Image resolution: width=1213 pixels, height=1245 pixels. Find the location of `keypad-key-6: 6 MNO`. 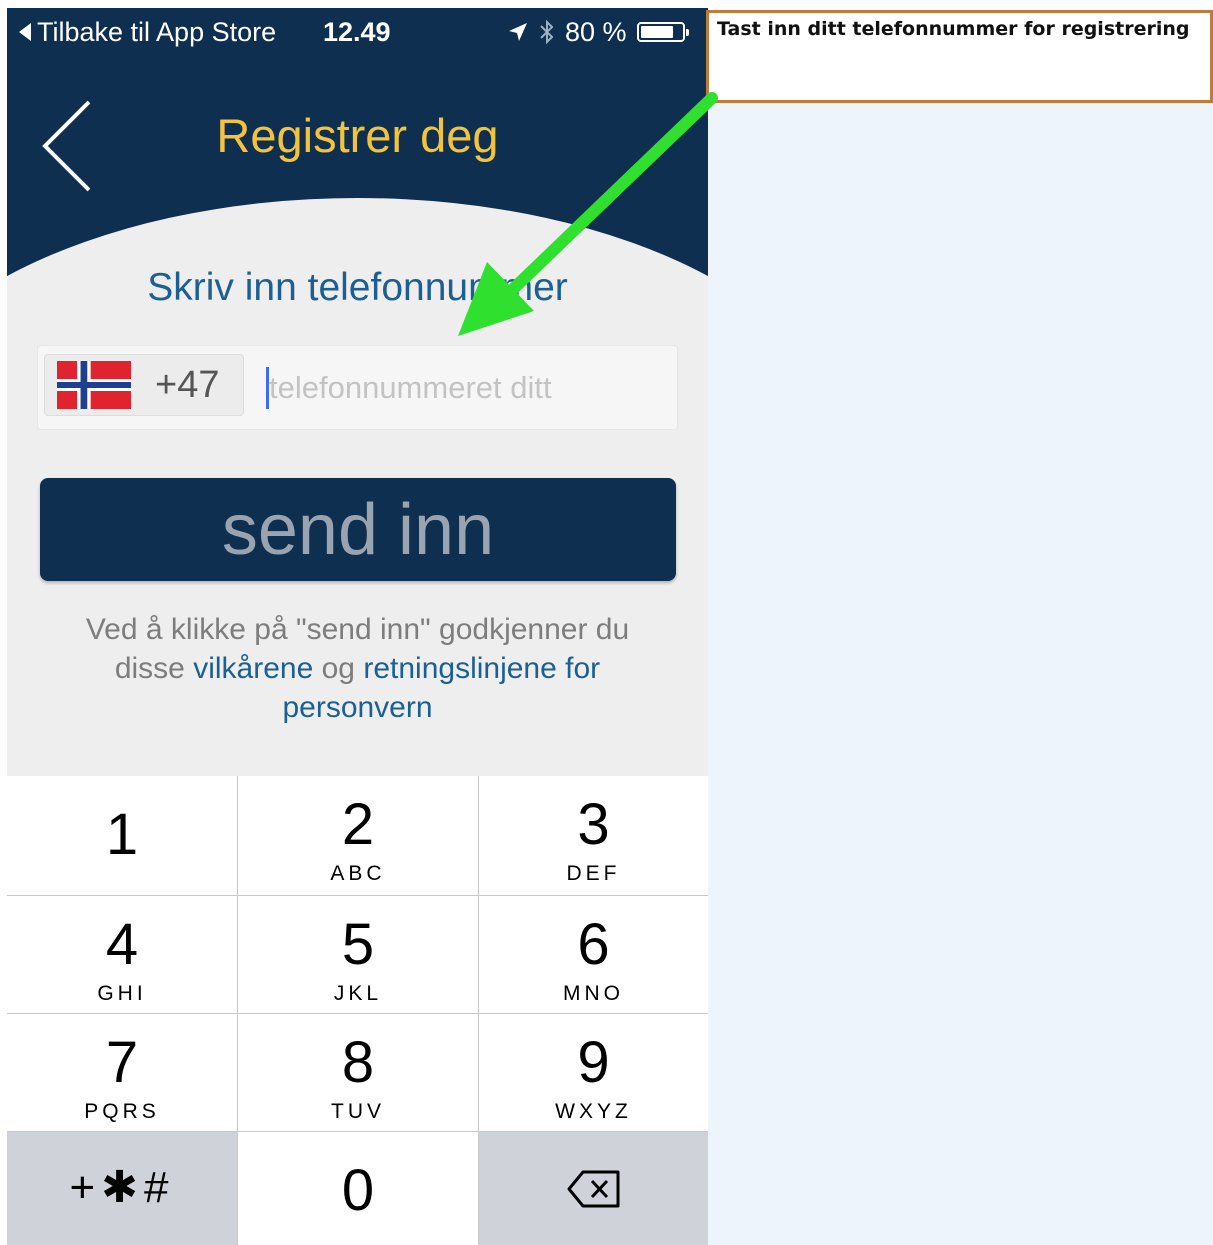

keypad-key-6: 6 MNO is located at coordinates (593, 955).